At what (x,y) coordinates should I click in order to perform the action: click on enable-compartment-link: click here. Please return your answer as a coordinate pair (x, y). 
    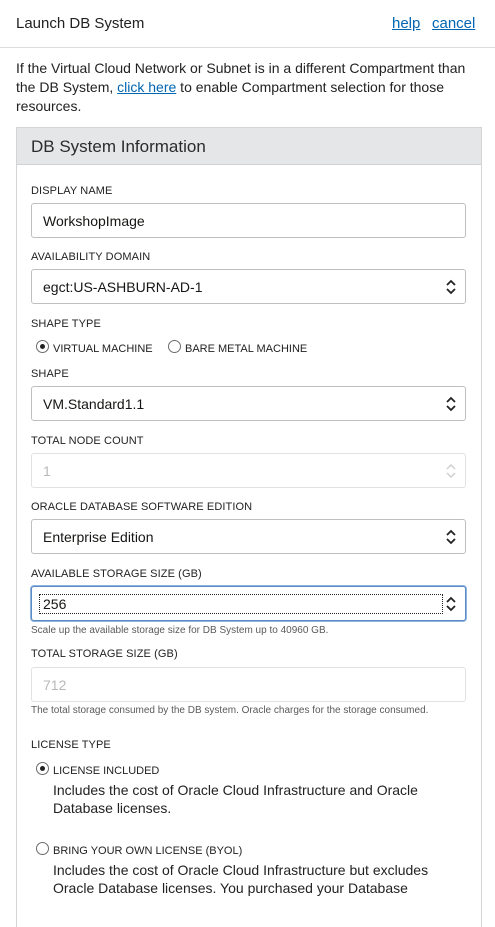
    Looking at the image, I should click on (146, 87).